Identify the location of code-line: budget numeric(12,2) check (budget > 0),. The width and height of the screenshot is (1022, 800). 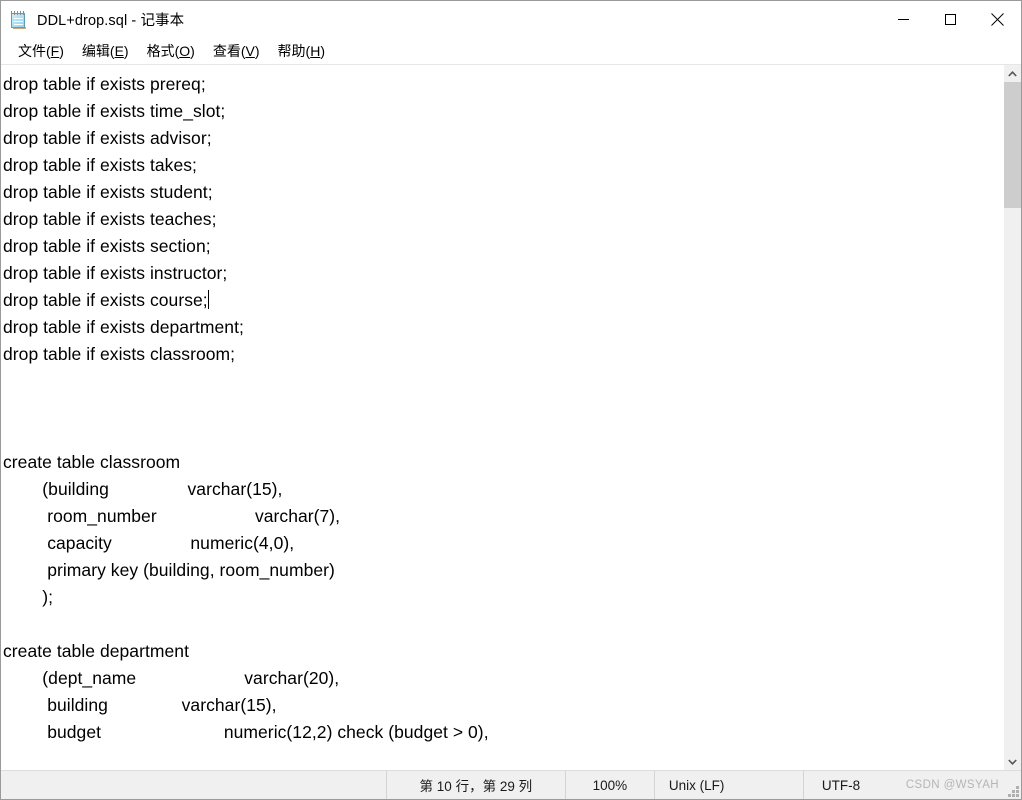
(502, 732).